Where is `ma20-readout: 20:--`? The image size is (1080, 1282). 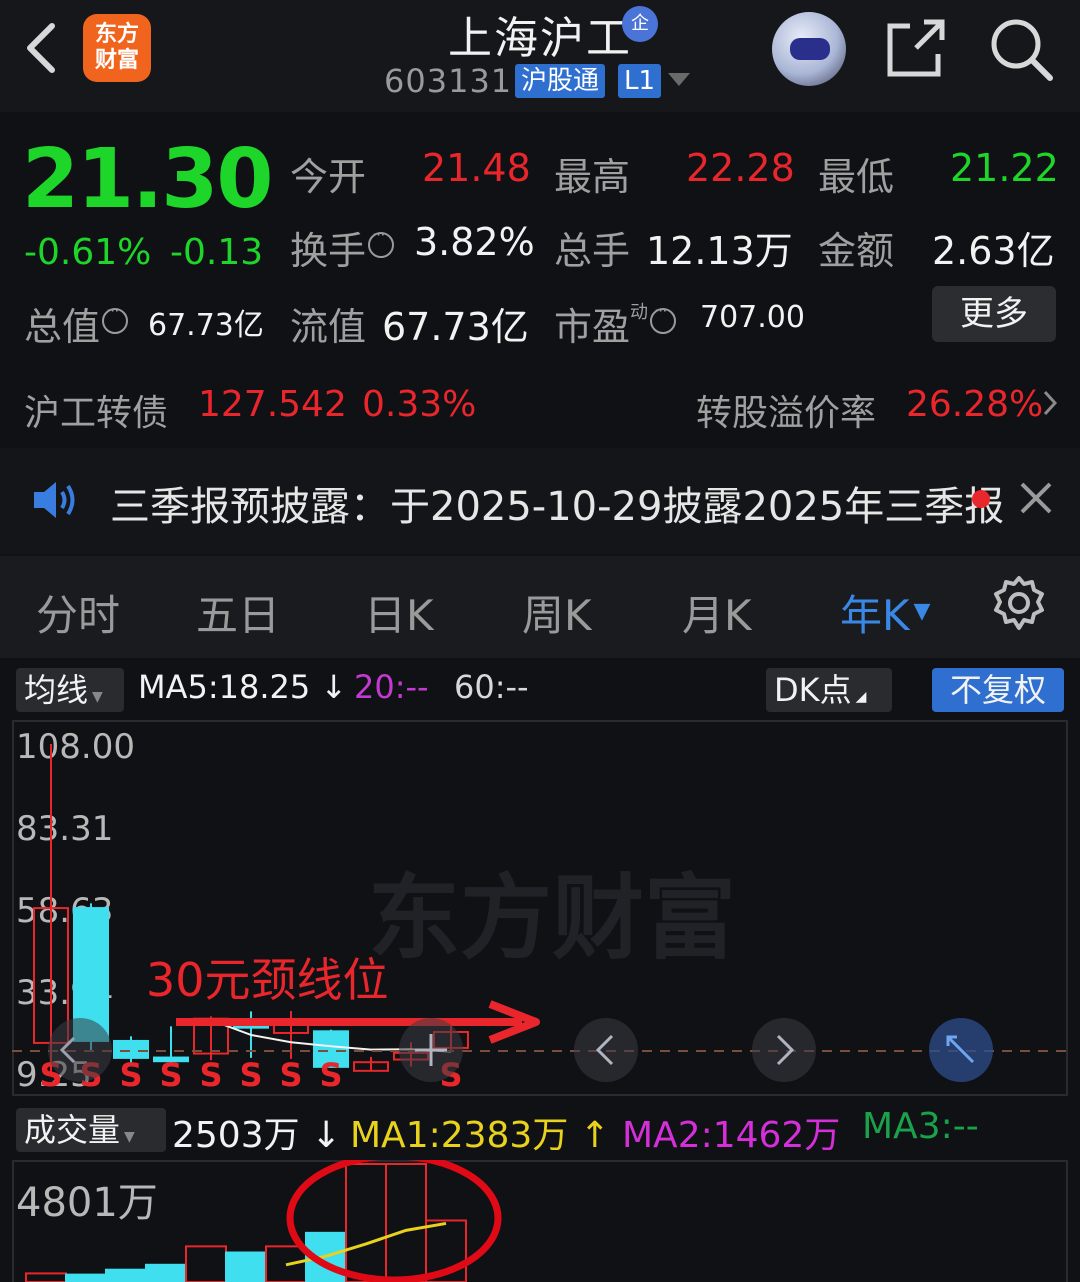
ma20-readout: 20:-- is located at coordinates (391, 687).